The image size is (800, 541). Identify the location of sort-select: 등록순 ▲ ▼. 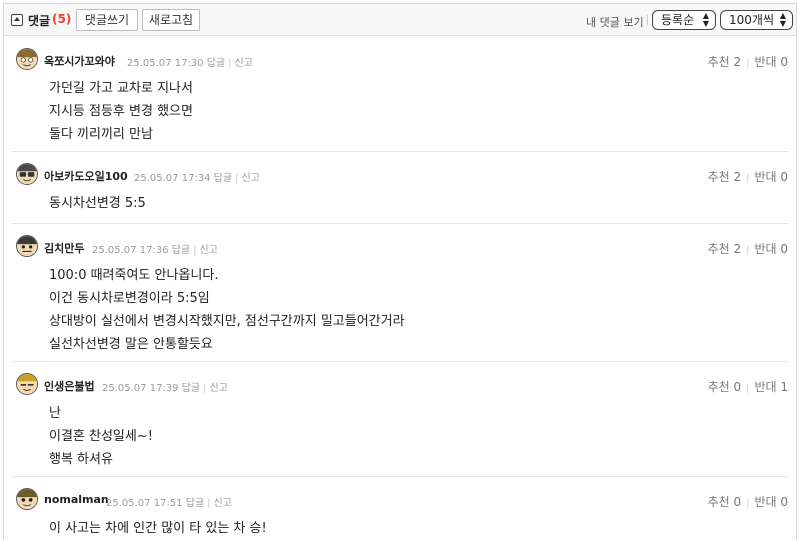
(684, 20).